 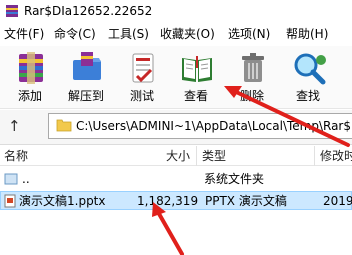 What do you see at coordinates (29, 96) in the screenshot?
I see `add-label: 添加` at bounding box center [29, 96].